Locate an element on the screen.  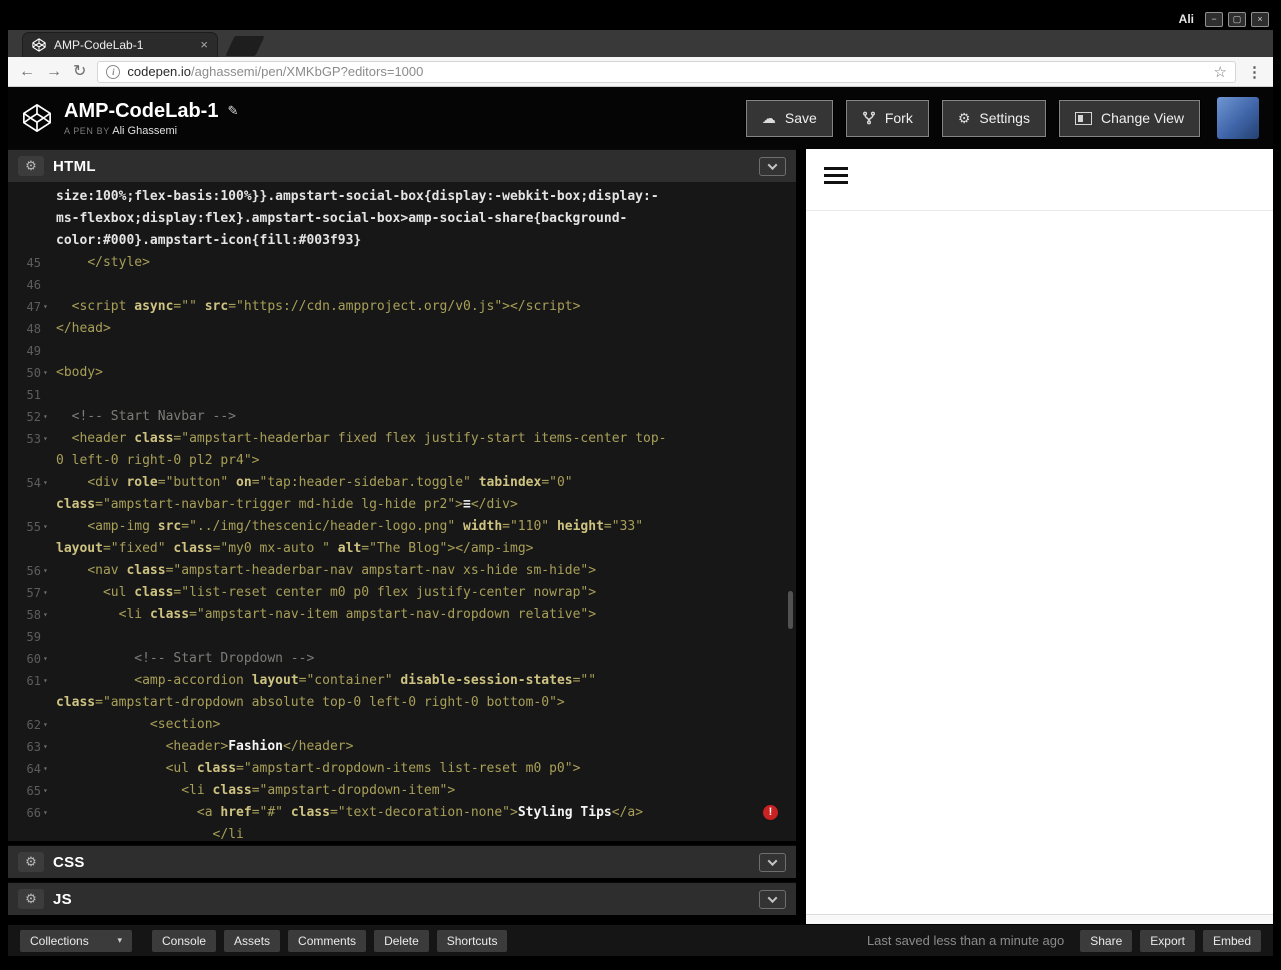
tab-bar: AMP-CodeLab-1 × is located at coordinates (640, 43).